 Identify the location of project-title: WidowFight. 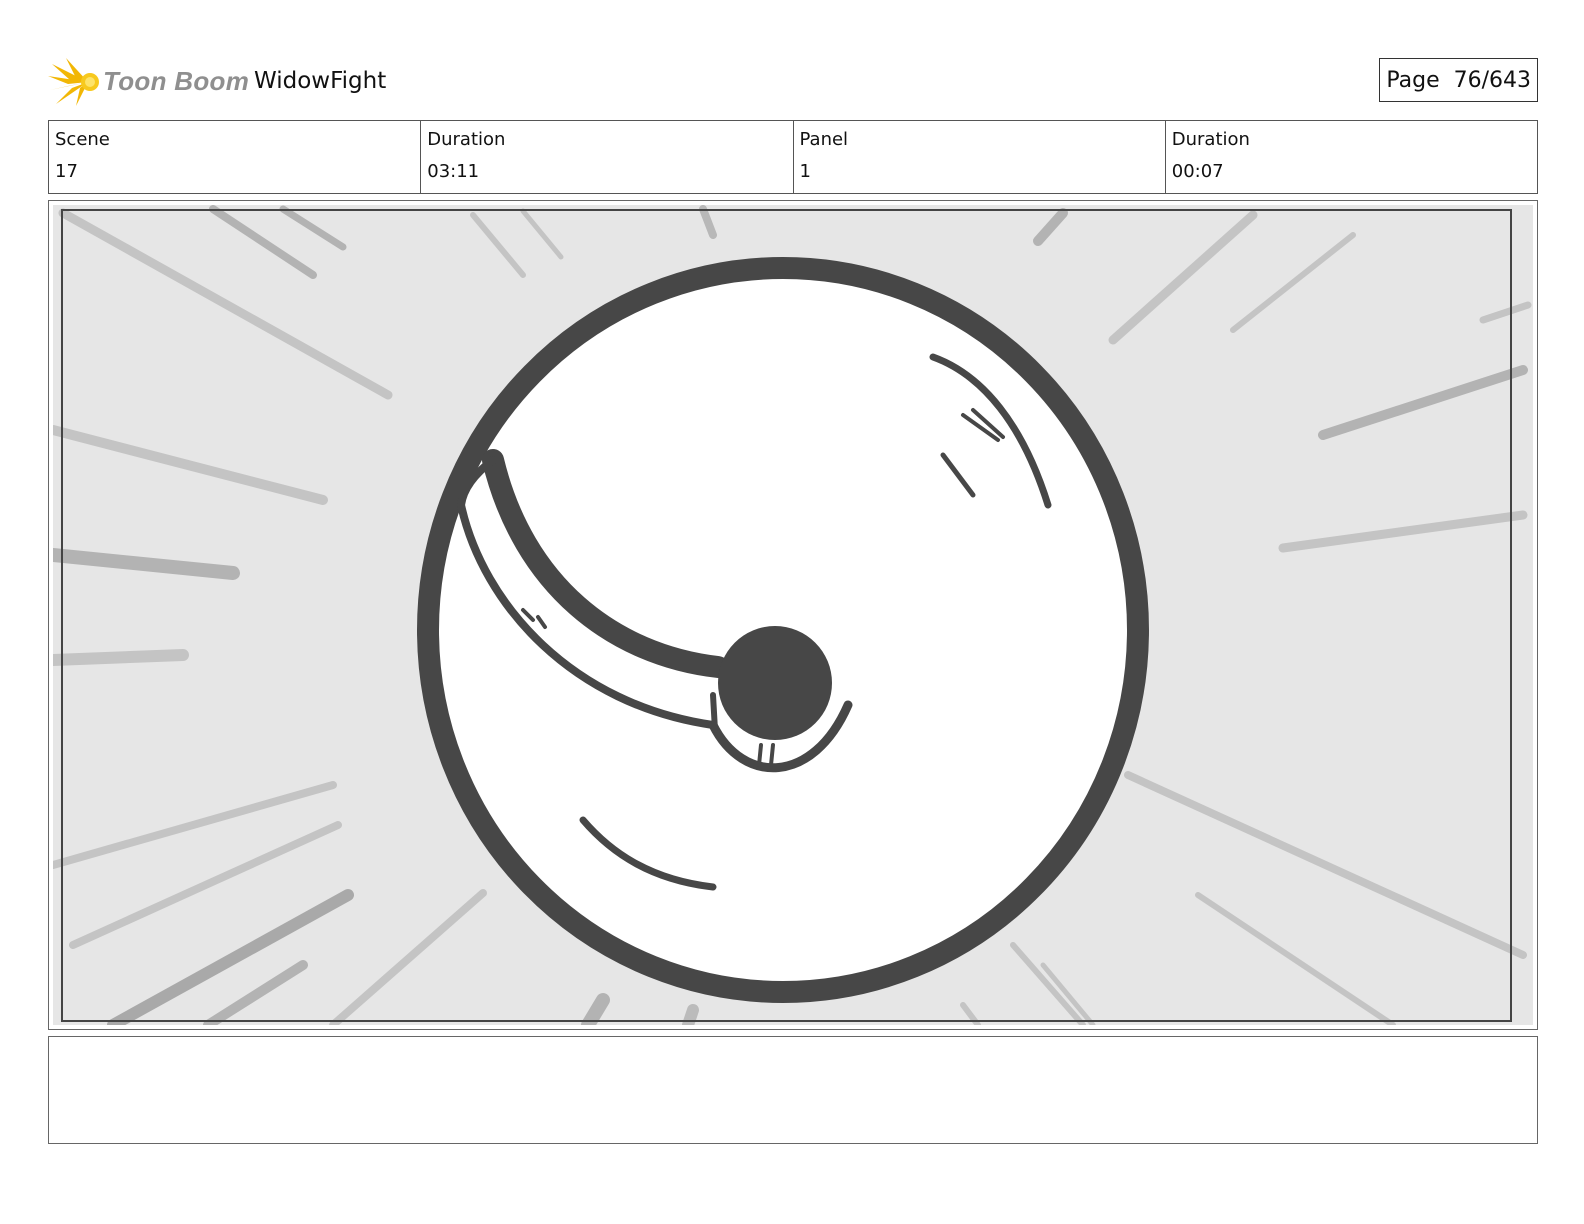
(320, 81).